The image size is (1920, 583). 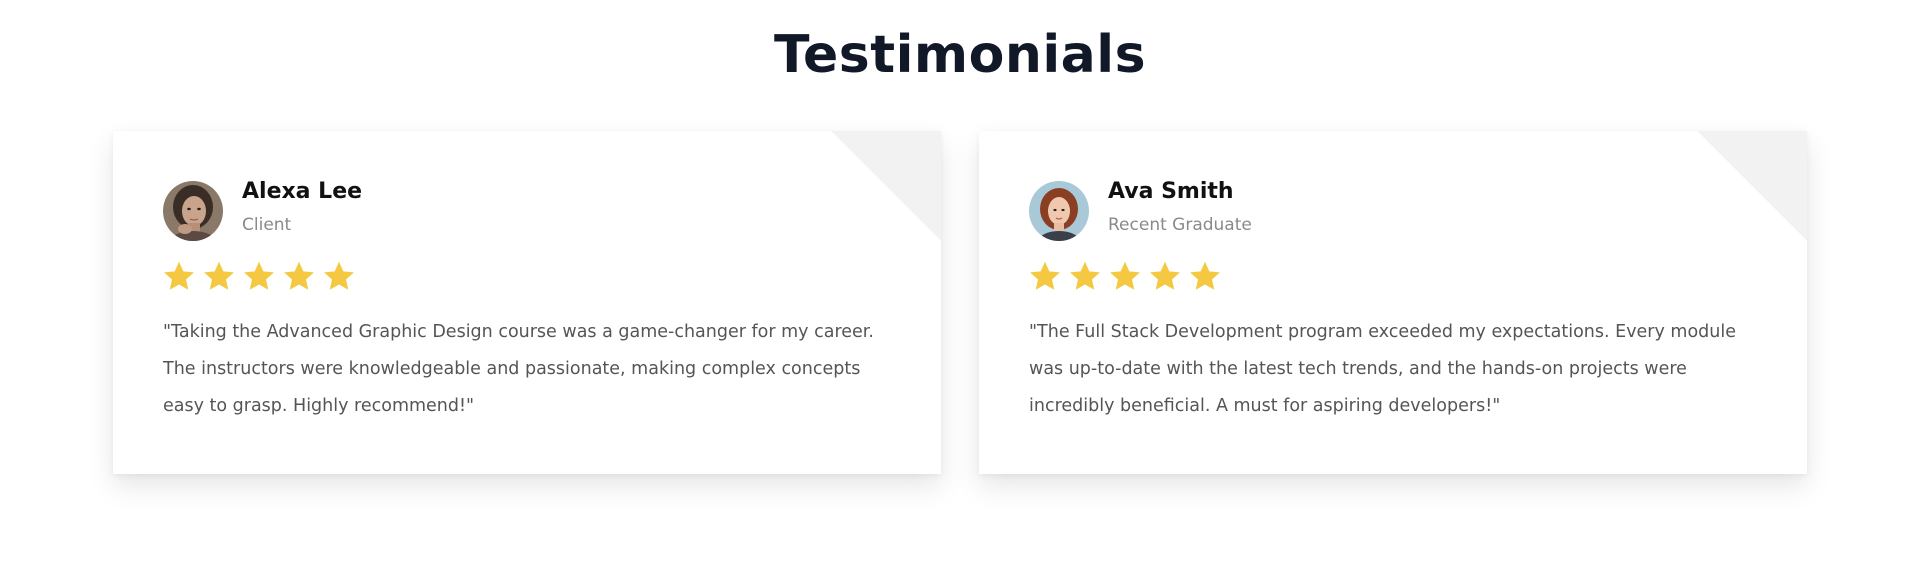 What do you see at coordinates (960, 55) in the screenshot?
I see `section-title: Testimonials` at bounding box center [960, 55].